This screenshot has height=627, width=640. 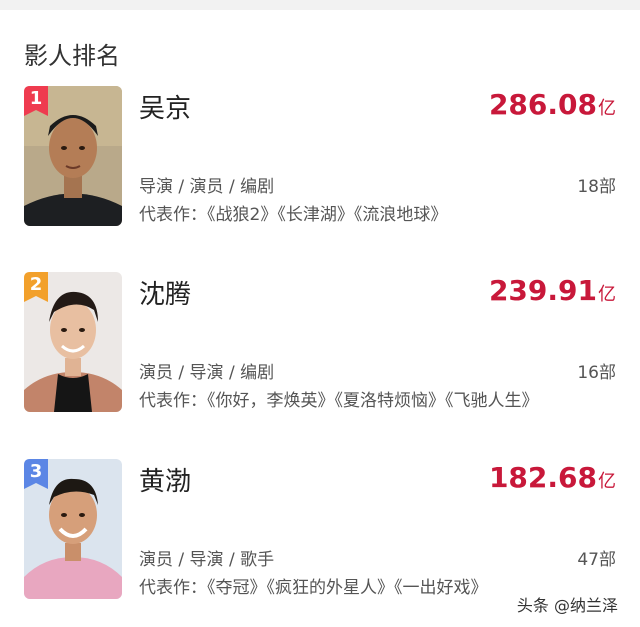 I want to click on representative-works: 代表作：《夺冠》《疯狂的外星人》《一出好戏》, so click(x=313, y=588).